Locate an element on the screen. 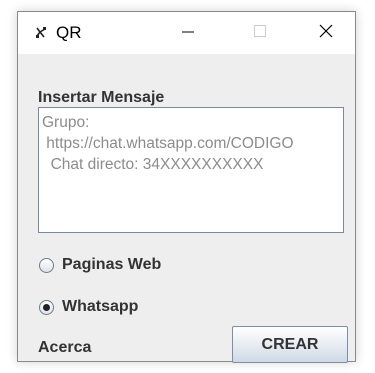  radio-web-label: Paginas Web is located at coordinates (112, 264).